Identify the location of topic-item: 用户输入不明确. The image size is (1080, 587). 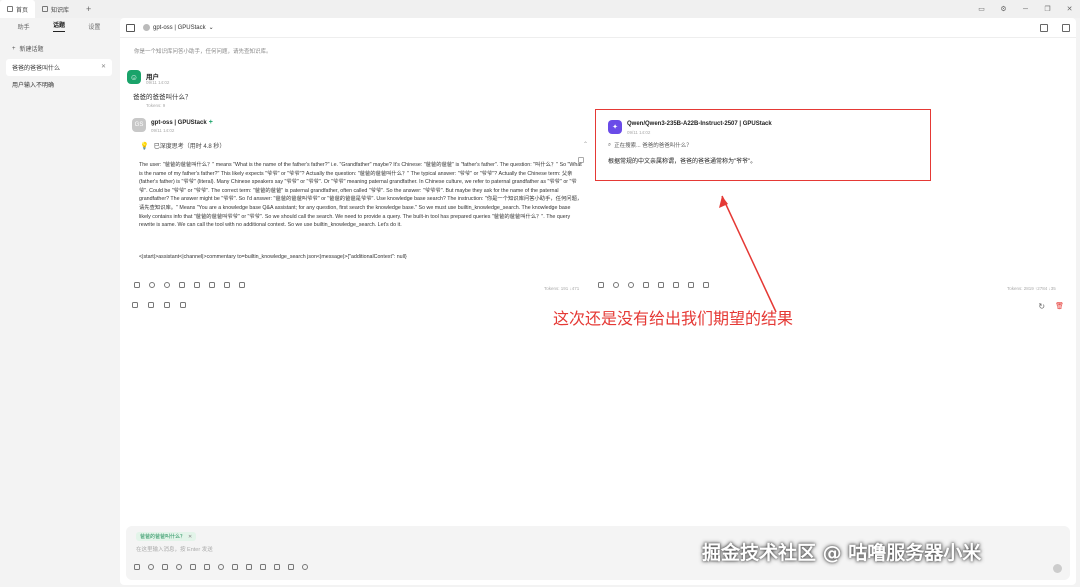
(59, 84).